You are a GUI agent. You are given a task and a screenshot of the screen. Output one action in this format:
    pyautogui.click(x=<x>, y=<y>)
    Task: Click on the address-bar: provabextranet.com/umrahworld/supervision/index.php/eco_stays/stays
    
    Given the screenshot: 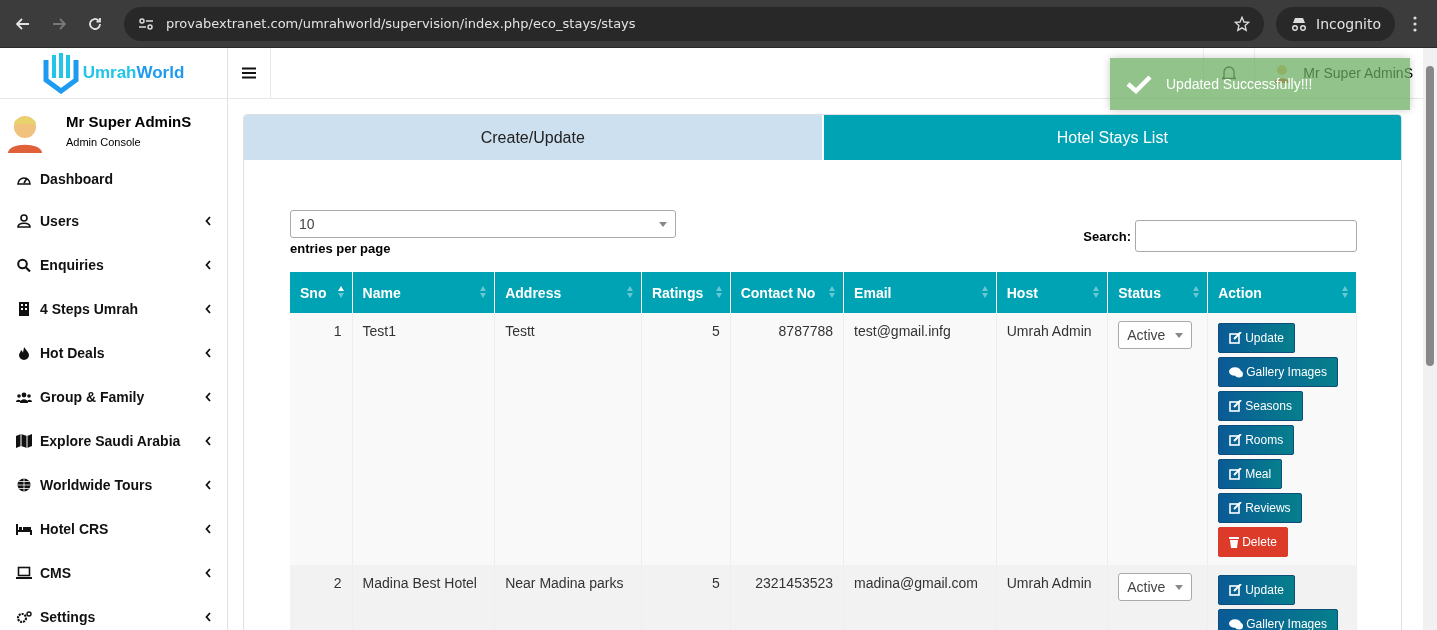 What is the action you would take?
    pyautogui.click(x=694, y=23)
    